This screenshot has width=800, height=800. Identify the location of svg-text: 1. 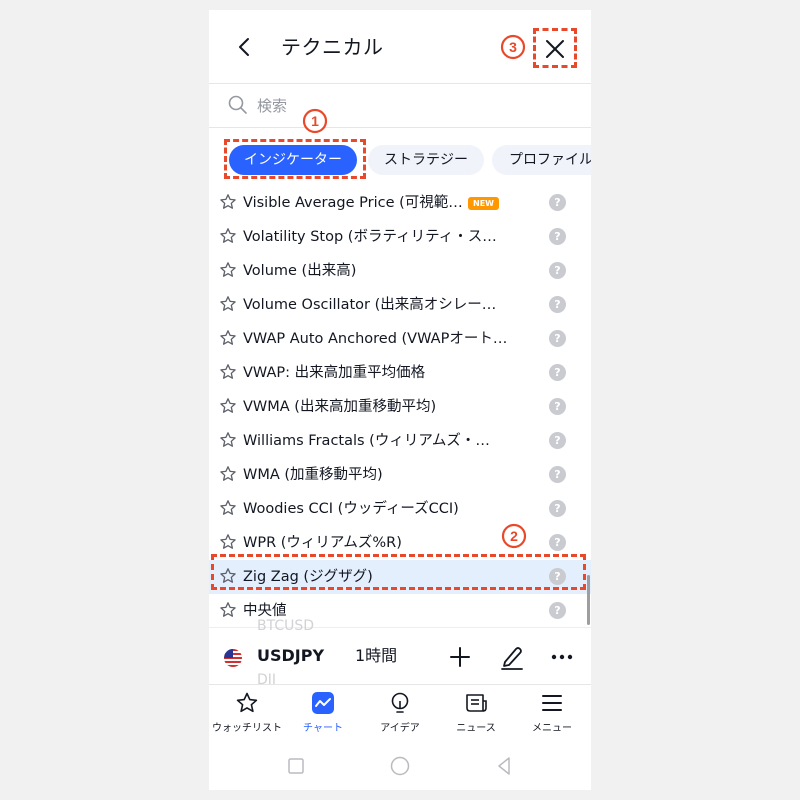
(315, 121).